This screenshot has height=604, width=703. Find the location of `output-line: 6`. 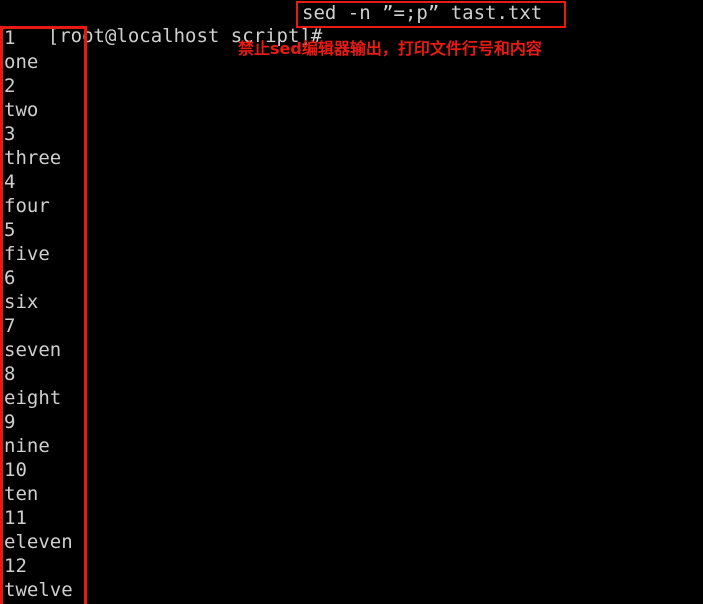

output-line: 6 is located at coordinates (10, 278).